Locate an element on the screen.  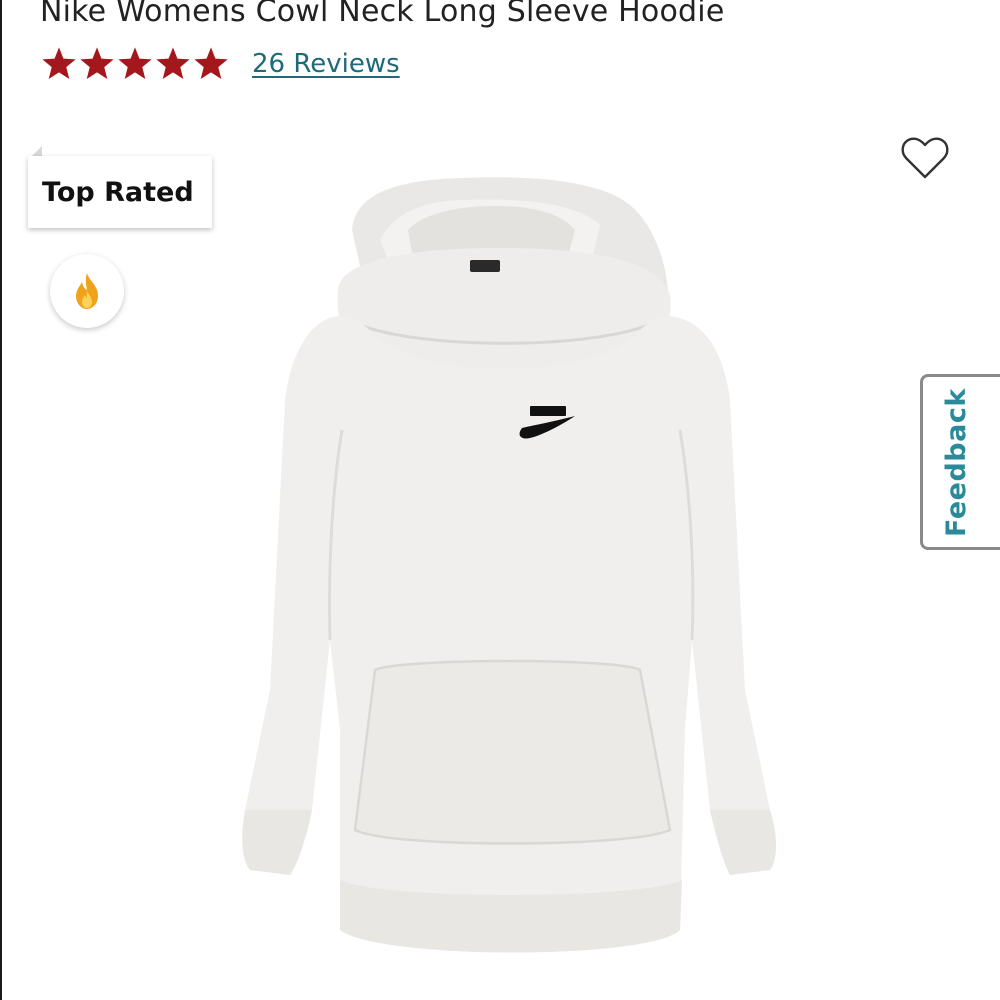
feedback-button: Feedback is located at coordinates (960, 462).